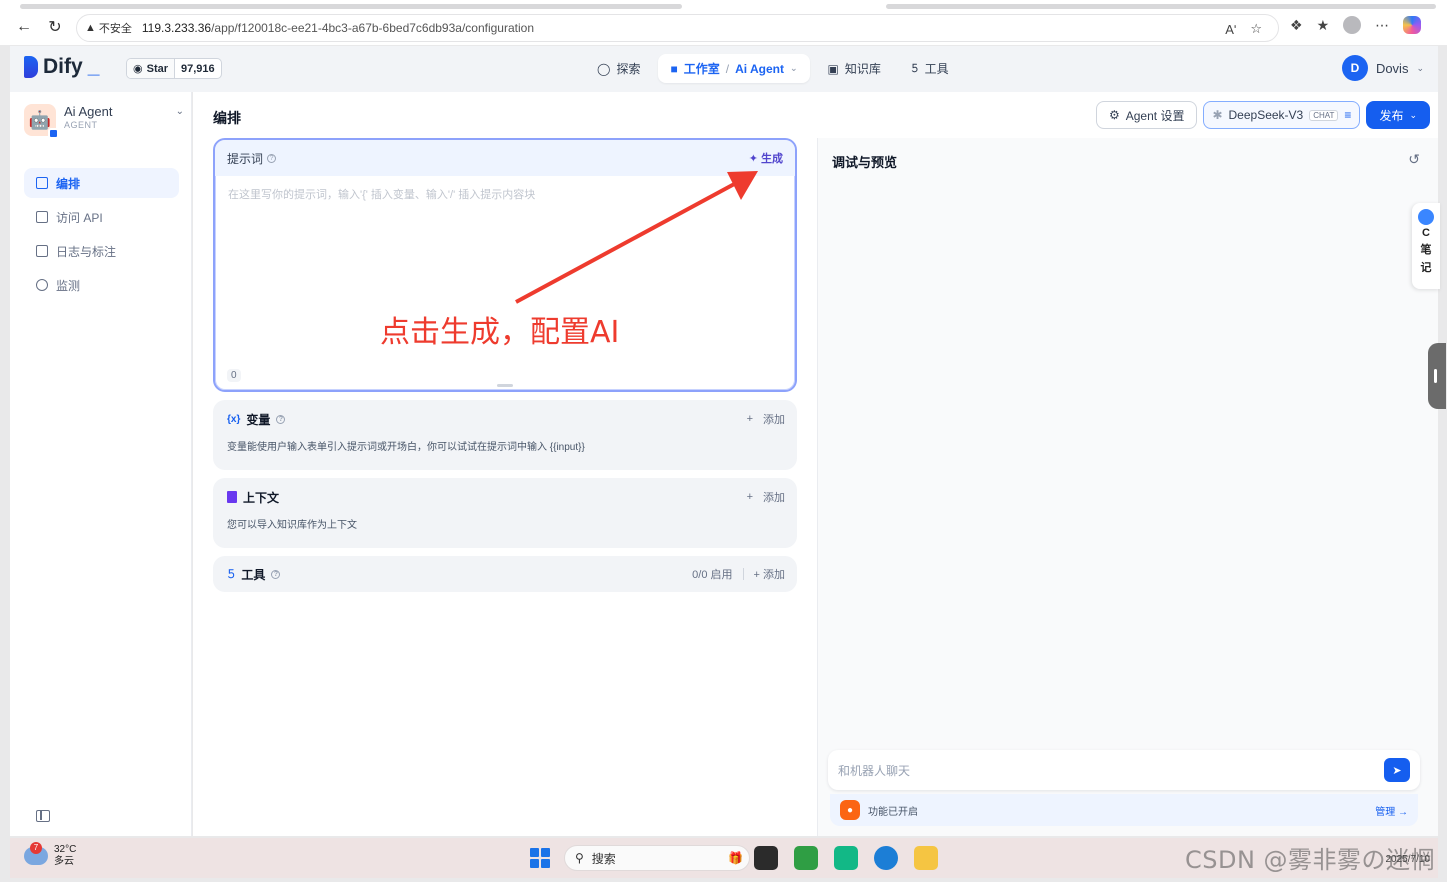  What do you see at coordinates (1124, 770) in the screenshot?
I see `chat-input: 和机器人聊天 ➤` at bounding box center [1124, 770].